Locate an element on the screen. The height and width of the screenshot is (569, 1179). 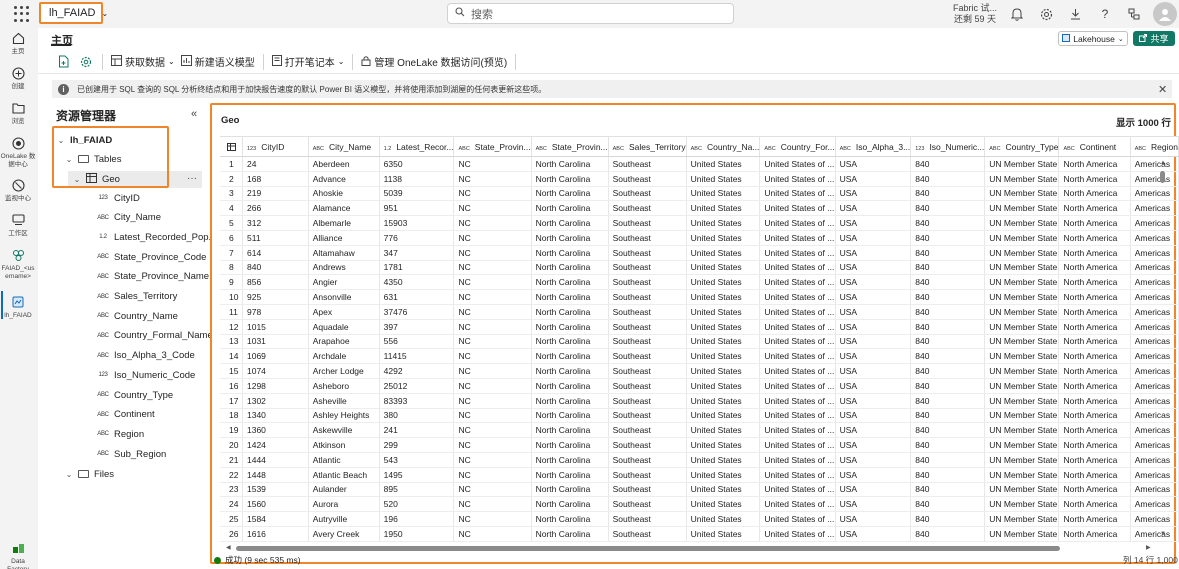
table-cell: 1138 is located at coordinates (417, 179).